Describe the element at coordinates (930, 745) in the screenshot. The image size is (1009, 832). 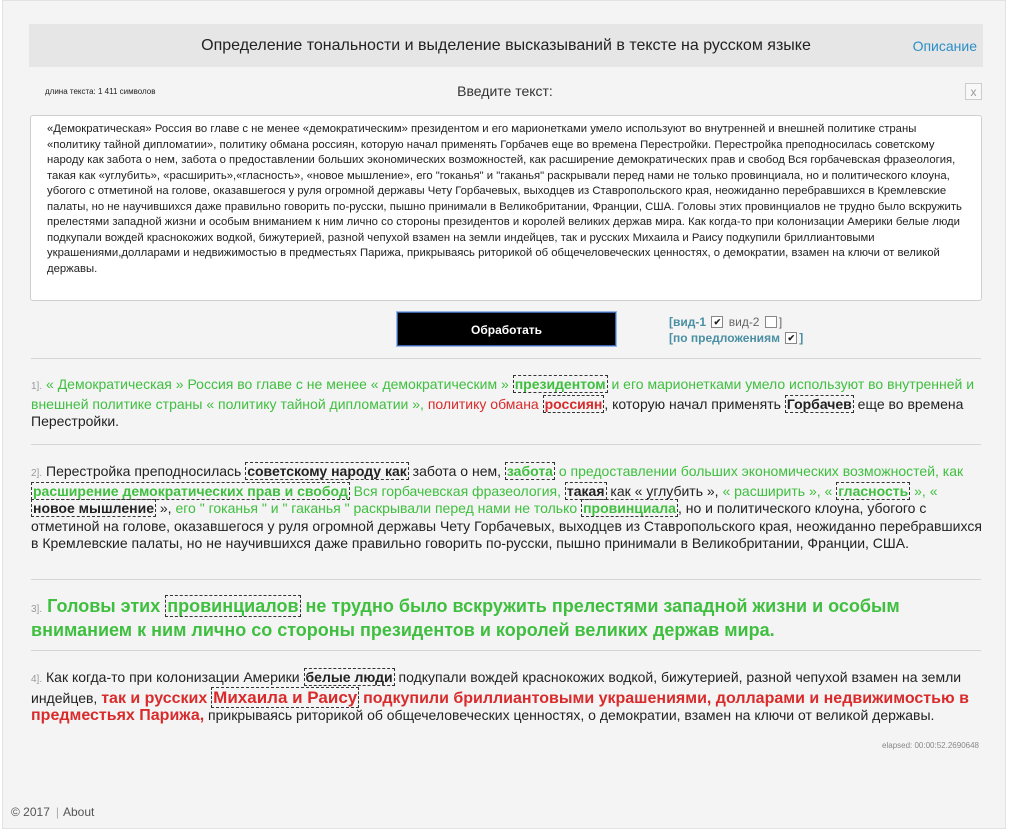
I see `elapsed-time: elapsed: 00:00:52.2690648` at that location.